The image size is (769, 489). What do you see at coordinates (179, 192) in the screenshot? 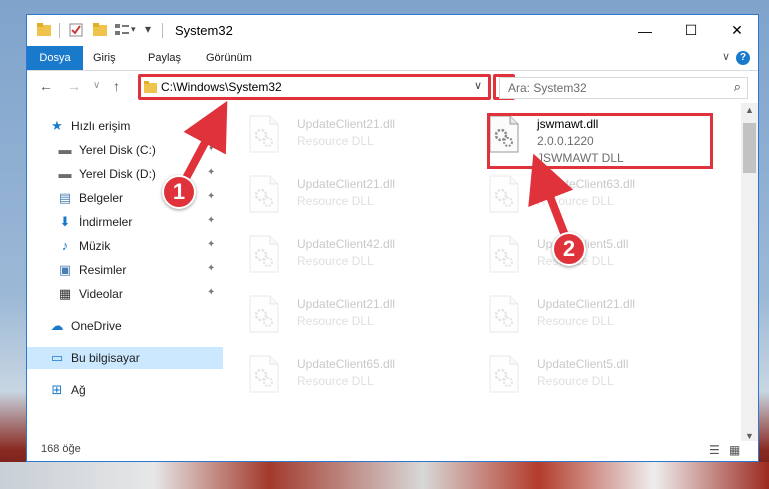
I see `step-marker-1: 1` at bounding box center [179, 192].